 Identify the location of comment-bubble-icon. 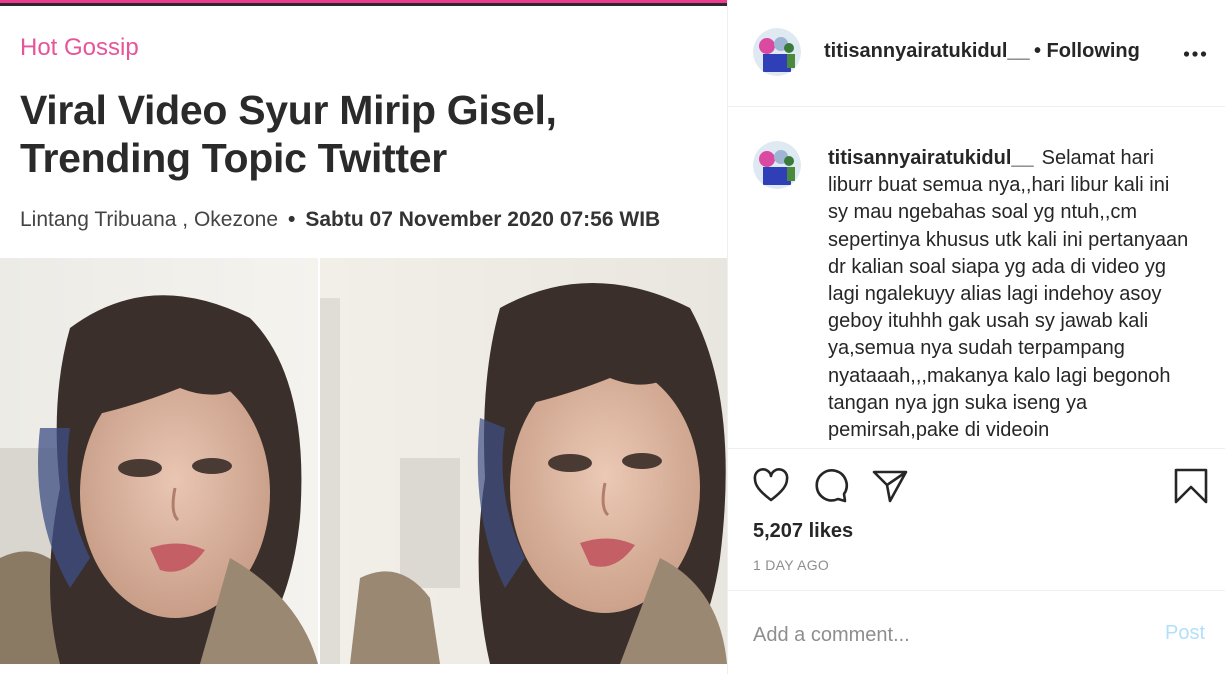
(831, 486).